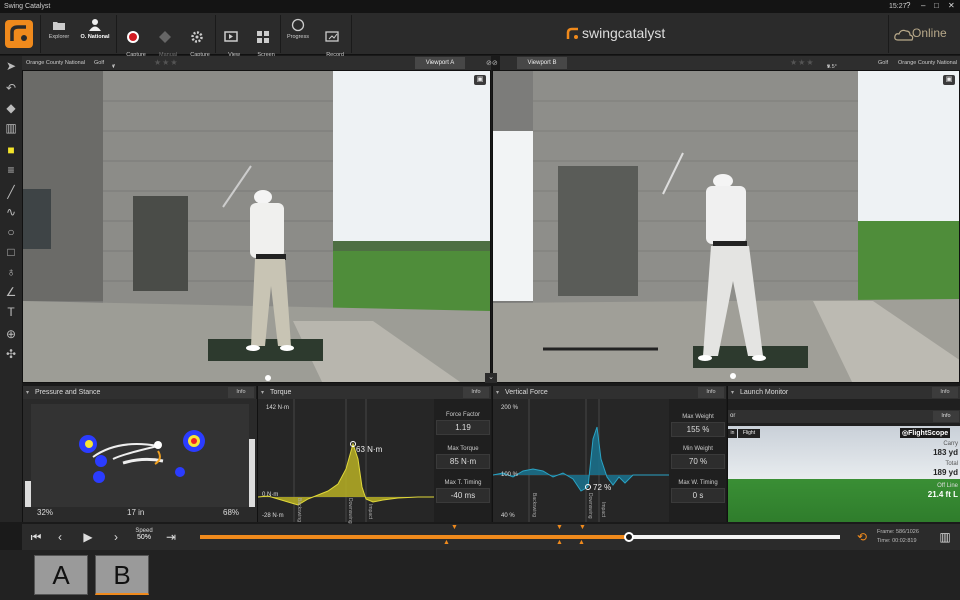 This screenshot has width=960, height=600. Describe the element at coordinates (95, 25) in the screenshot. I see `user-icon` at that location.